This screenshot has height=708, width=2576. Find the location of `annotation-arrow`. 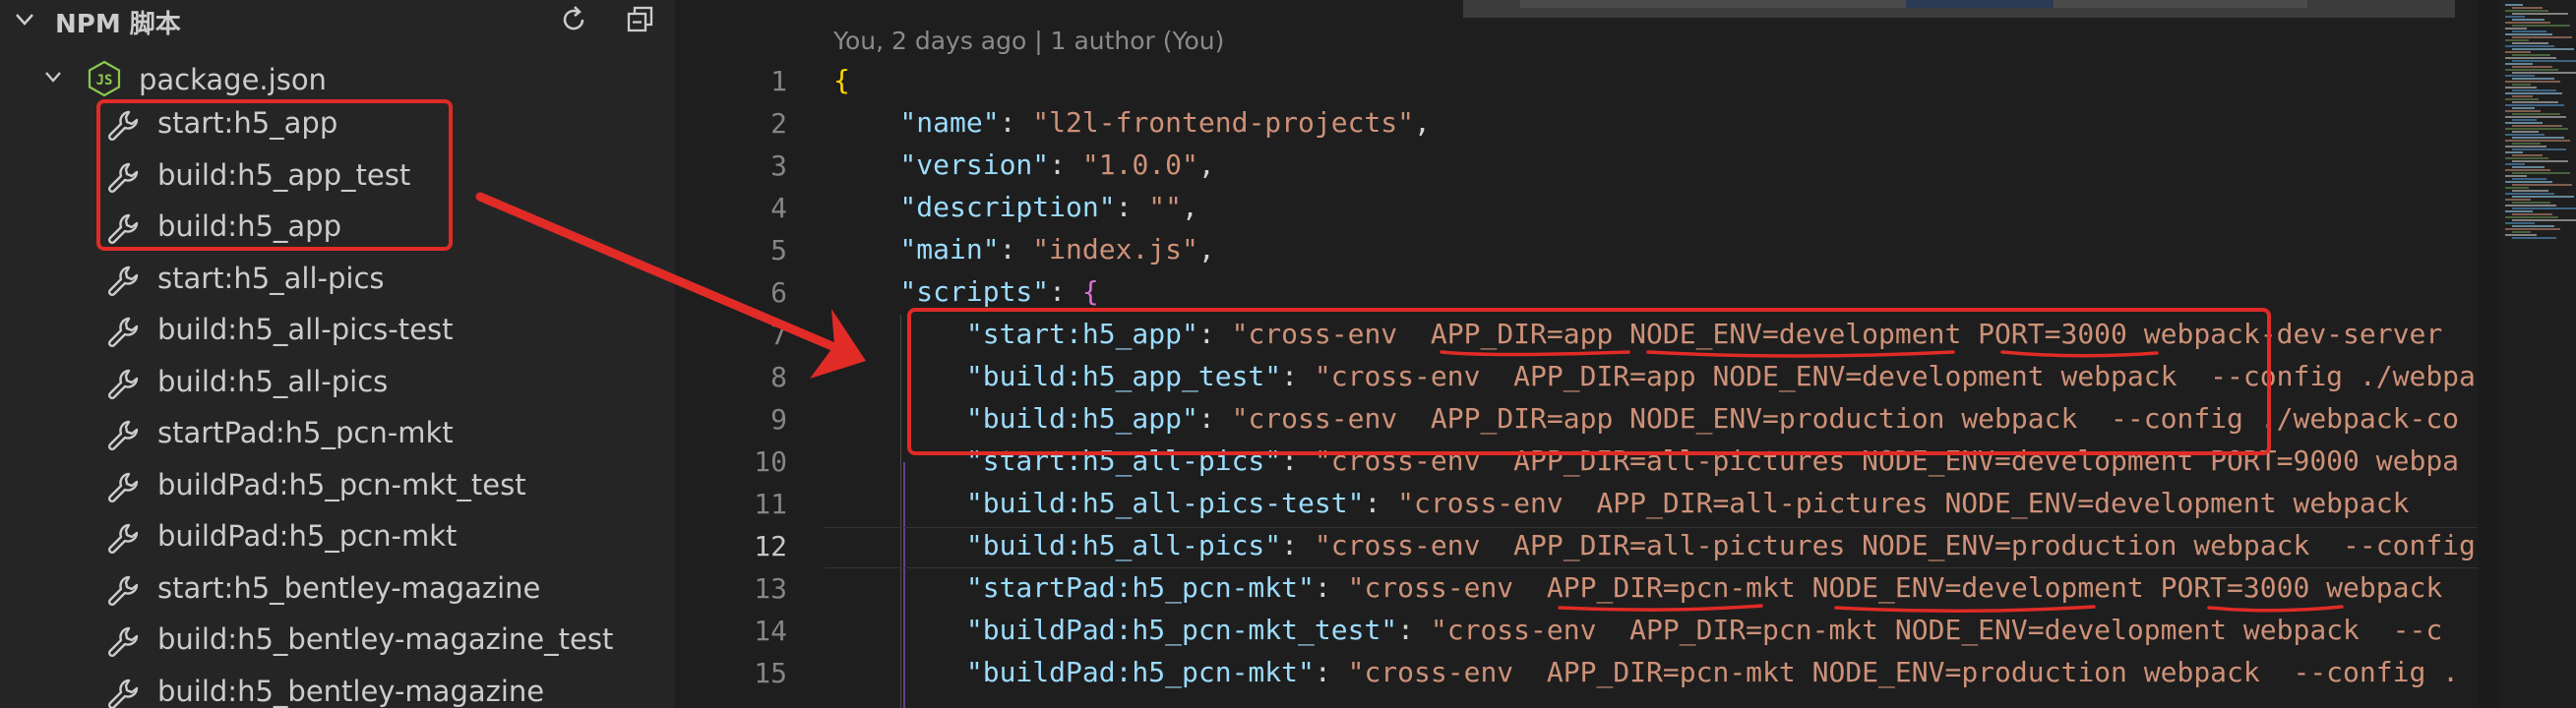

annotation-arrow is located at coordinates (670, 285).